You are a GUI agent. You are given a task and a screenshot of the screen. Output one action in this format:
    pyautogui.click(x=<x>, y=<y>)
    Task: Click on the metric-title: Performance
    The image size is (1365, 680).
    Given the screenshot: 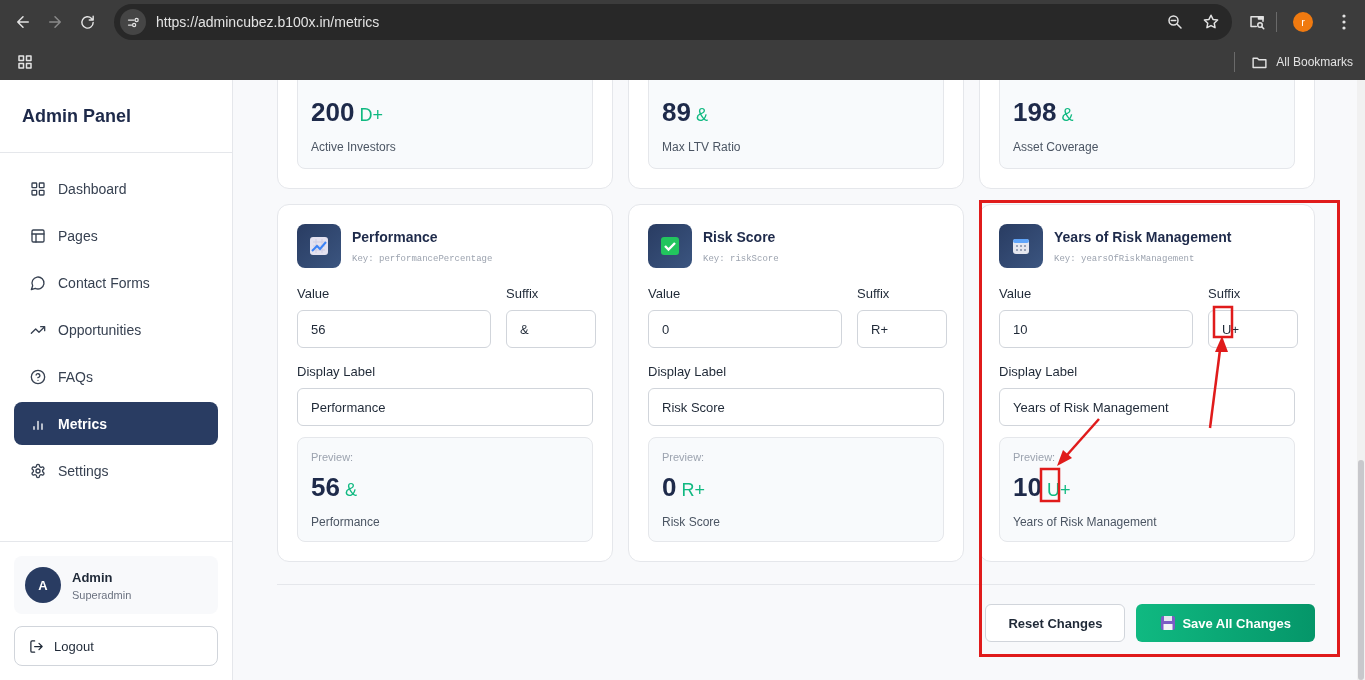 What is the action you would take?
    pyautogui.click(x=395, y=237)
    